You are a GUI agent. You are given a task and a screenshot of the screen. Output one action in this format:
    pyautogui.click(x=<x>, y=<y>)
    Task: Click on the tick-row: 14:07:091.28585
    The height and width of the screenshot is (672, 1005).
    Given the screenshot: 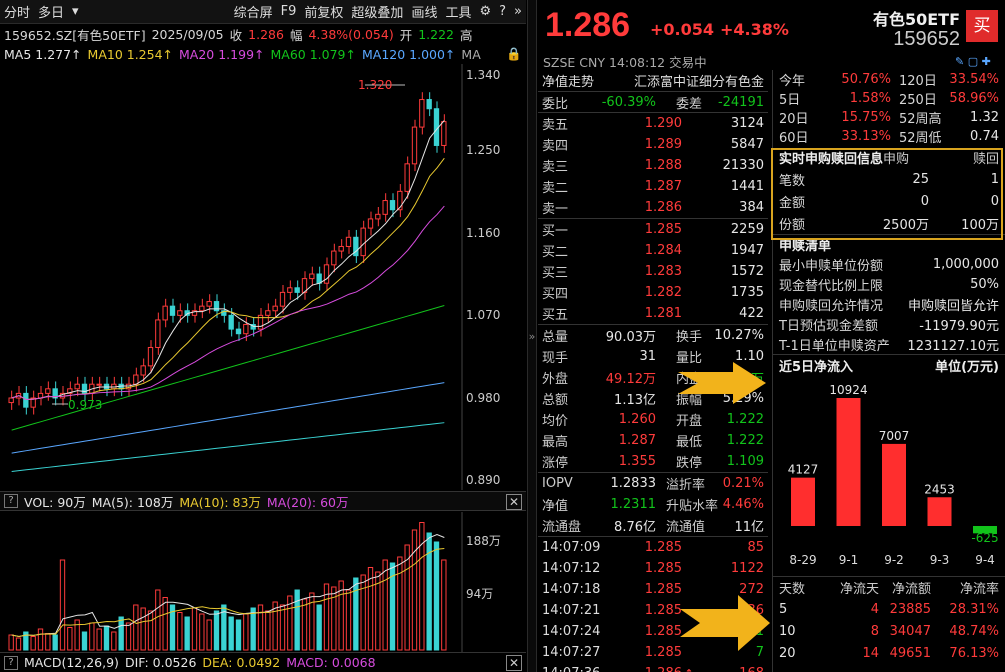 What is the action you would take?
    pyautogui.click(x=653, y=547)
    